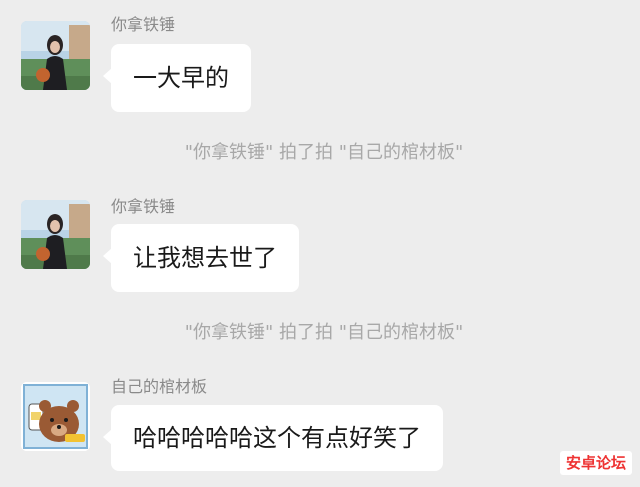  I want to click on message-text: 一大早的, so click(181, 78).